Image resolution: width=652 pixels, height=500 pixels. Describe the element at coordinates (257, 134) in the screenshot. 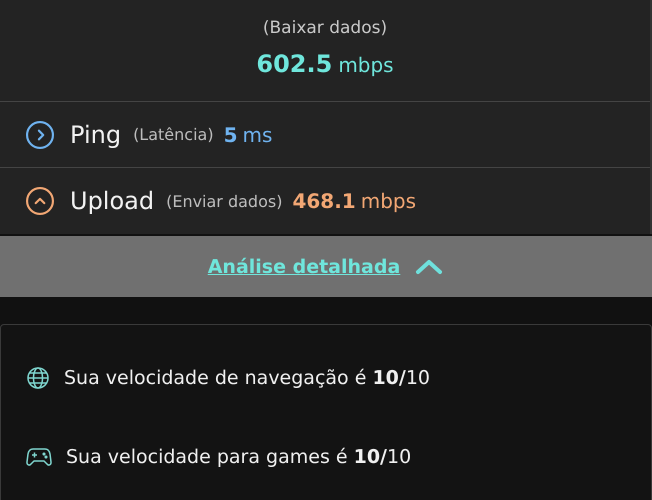

I see `metric-unit: ms` at that location.